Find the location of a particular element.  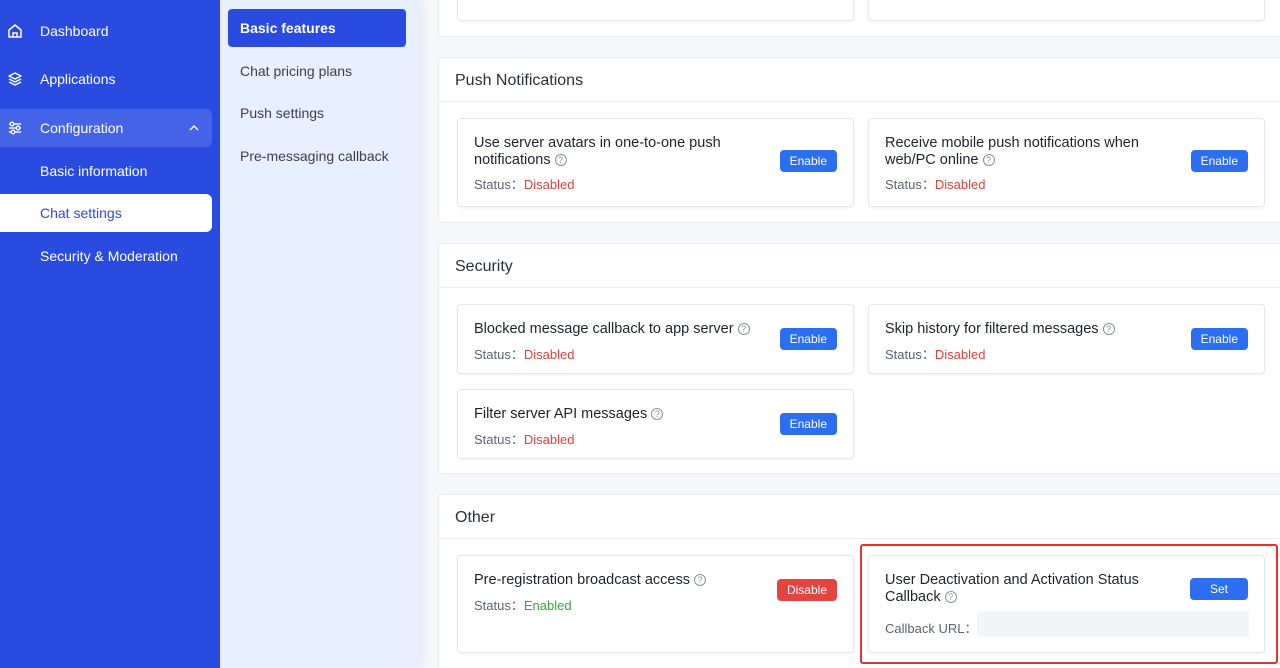

nav-item-security-moderation: Security & Moderation is located at coordinates (106, 256).